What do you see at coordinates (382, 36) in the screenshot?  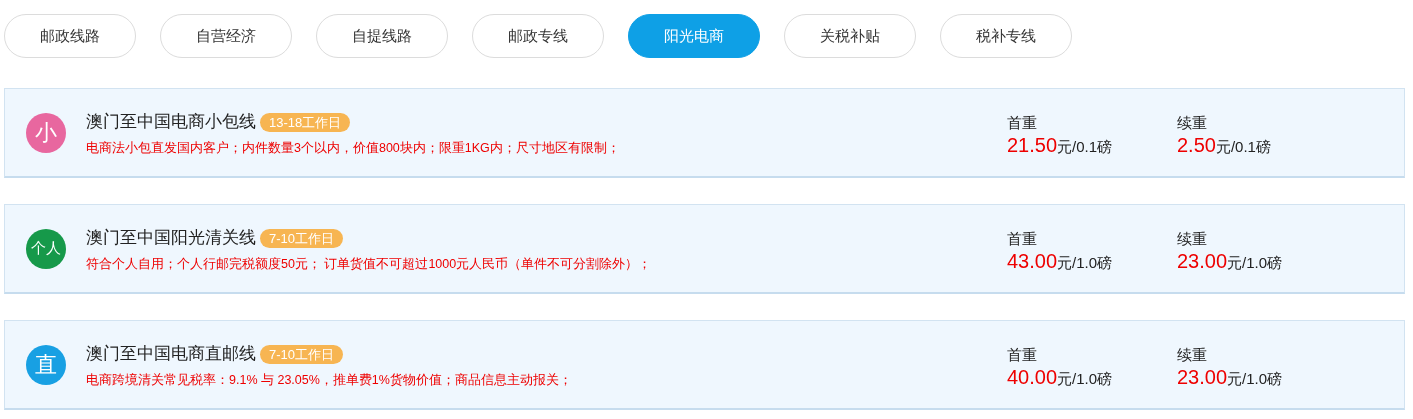 I see `route-tab: 自提线路` at bounding box center [382, 36].